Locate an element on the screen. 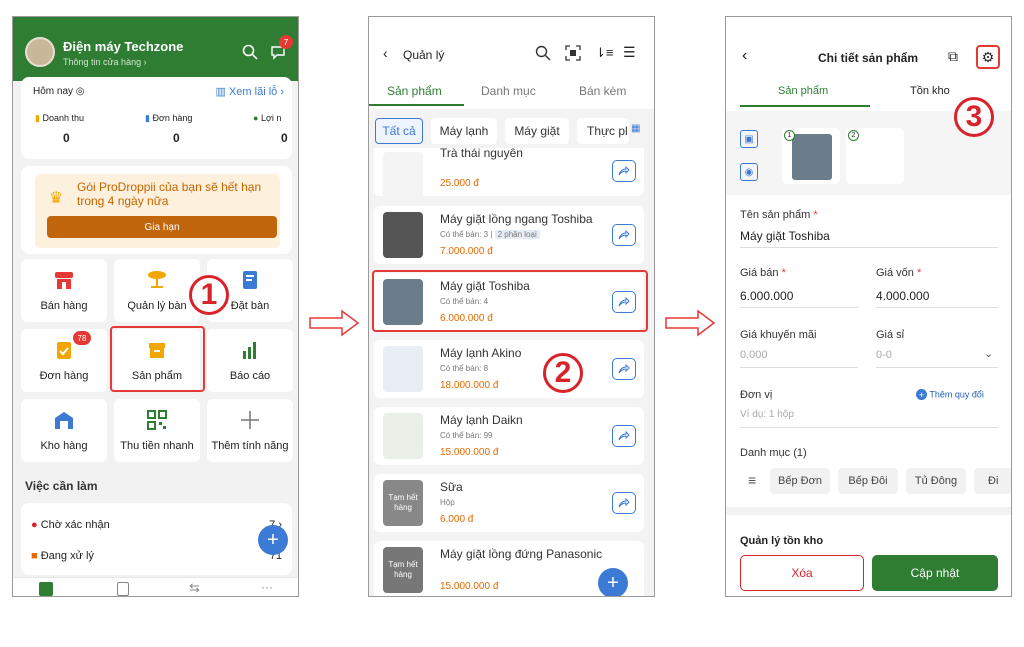  menu-icon: ☰ is located at coordinates (629, 52).